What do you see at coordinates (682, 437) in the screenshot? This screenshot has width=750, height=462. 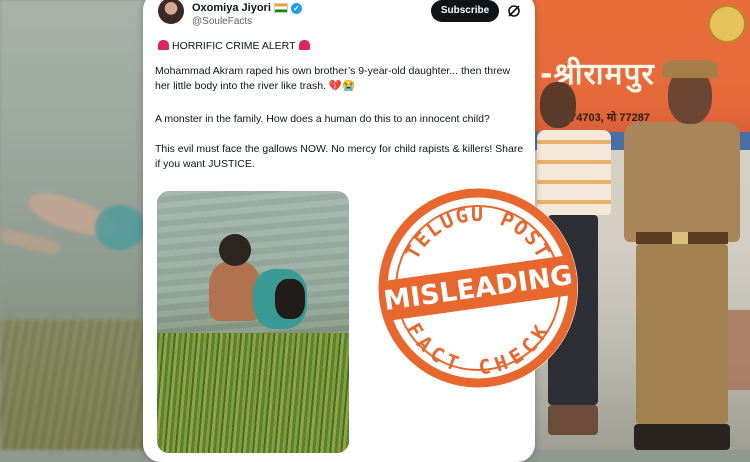 I see `police-boots` at bounding box center [682, 437].